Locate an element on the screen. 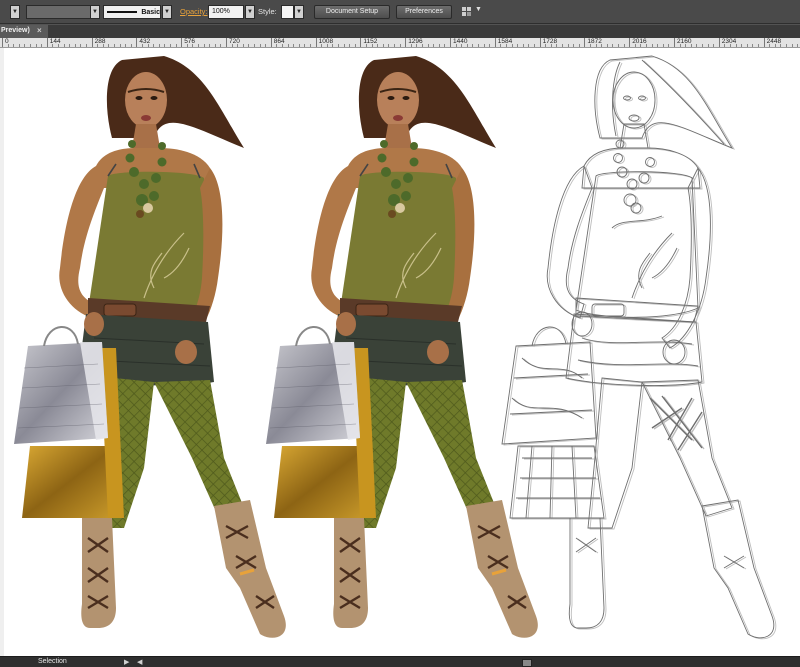  arrange-chevron-down-icon: ▼ is located at coordinates (478, 9).